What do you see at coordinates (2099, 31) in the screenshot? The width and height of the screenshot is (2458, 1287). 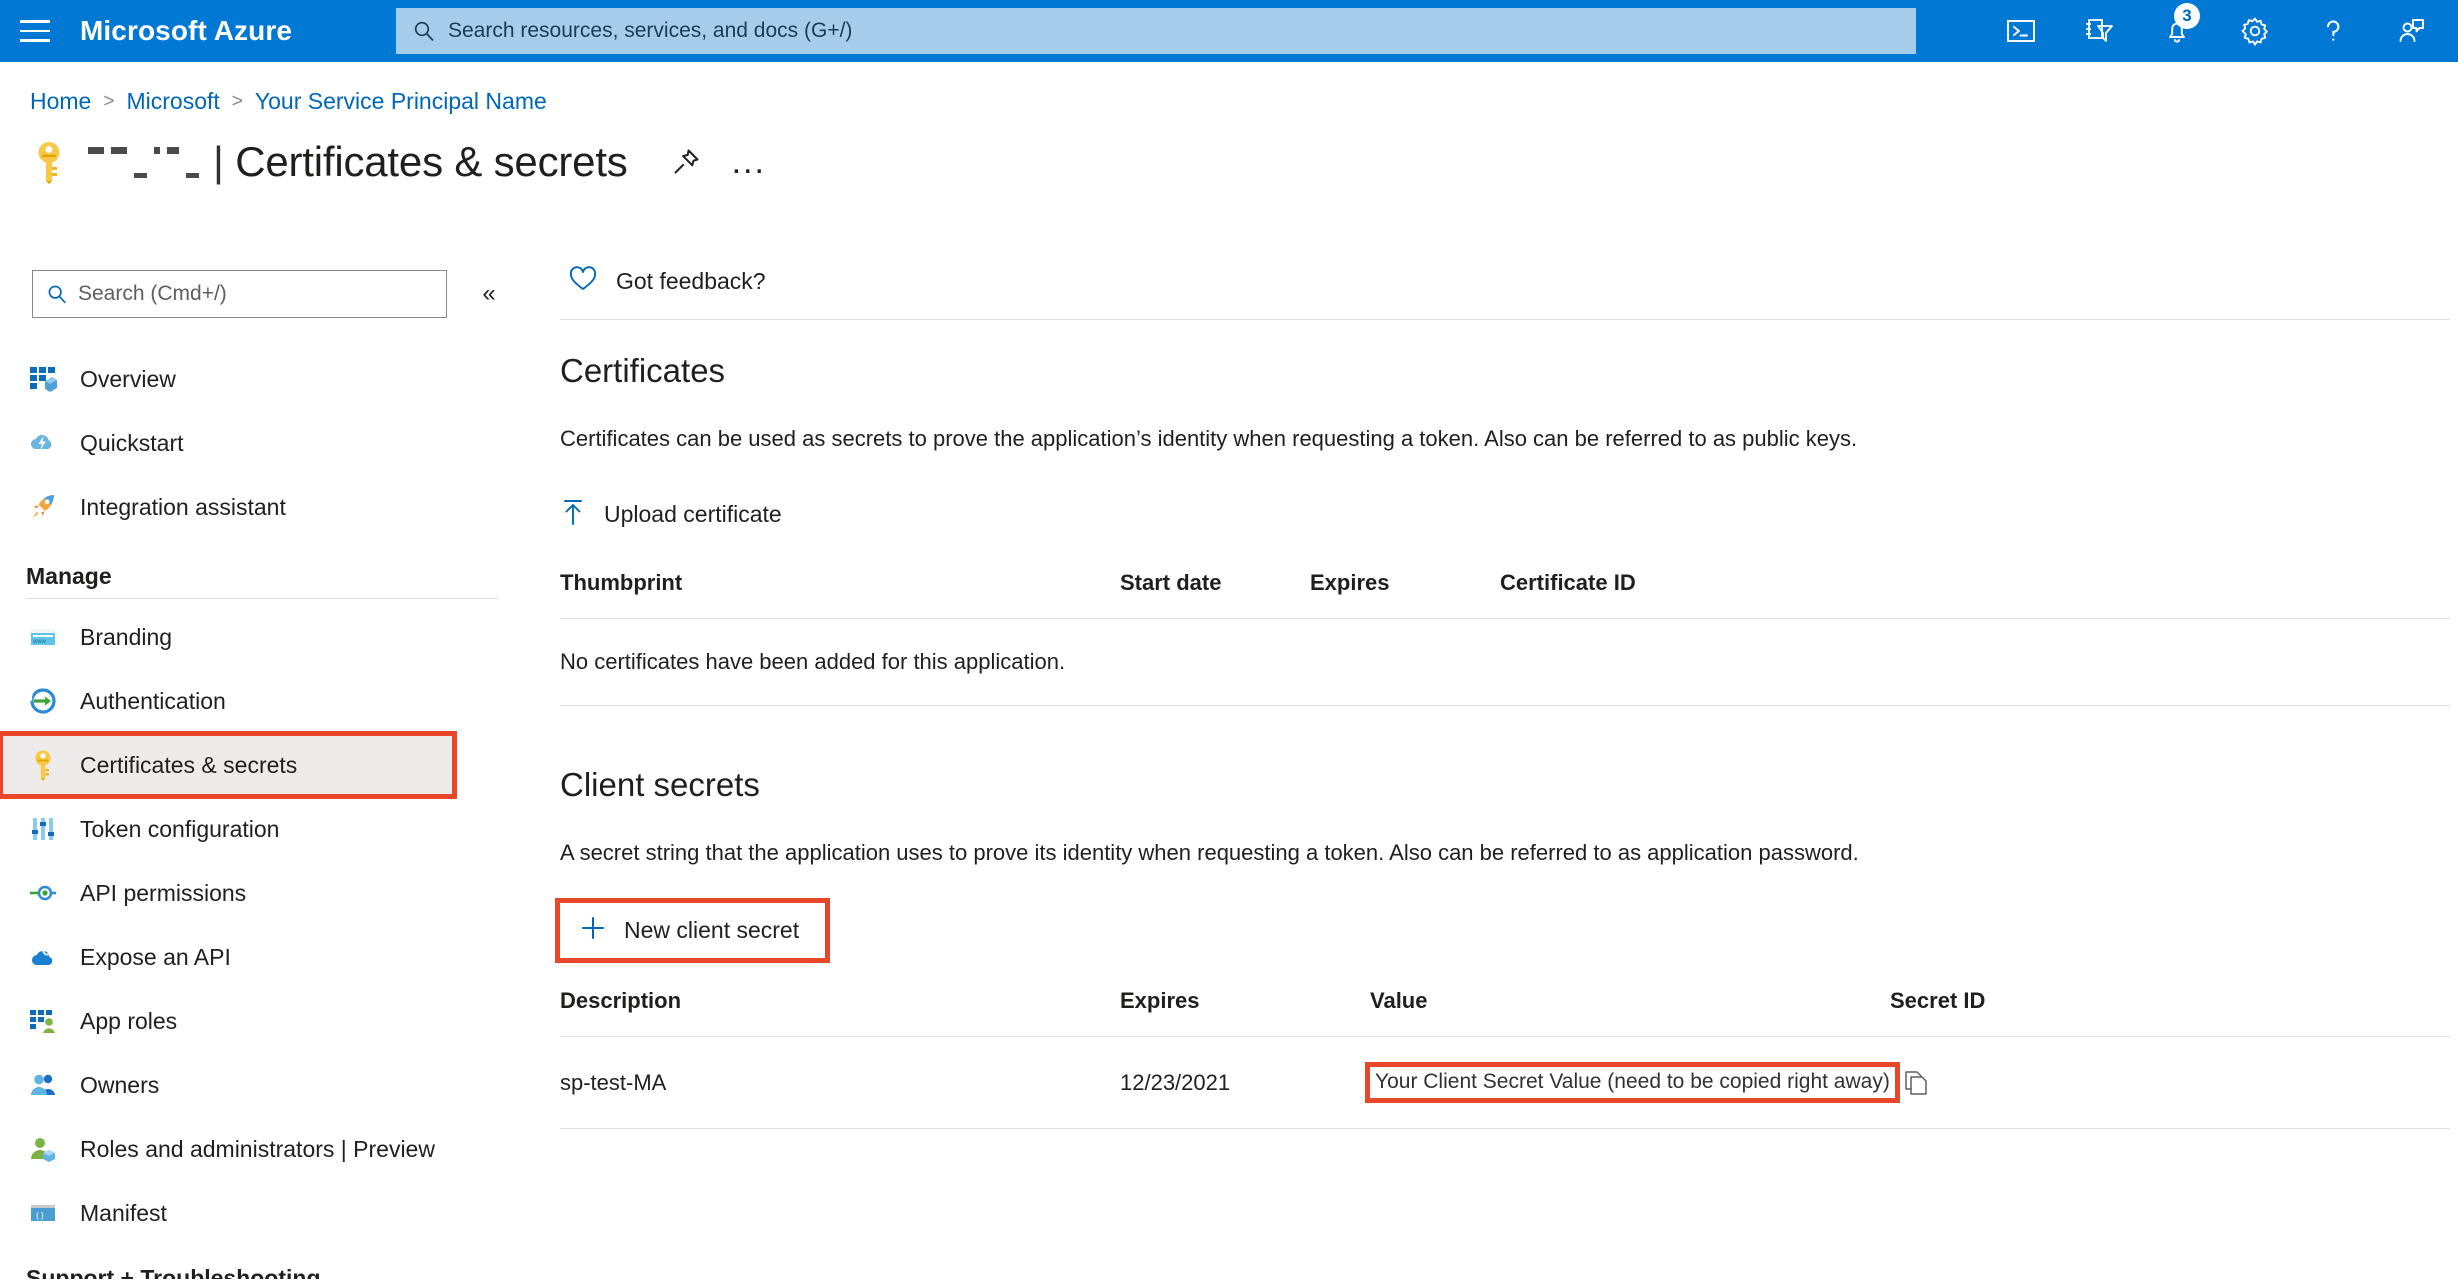 I see `directories-subscriptions-icon` at bounding box center [2099, 31].